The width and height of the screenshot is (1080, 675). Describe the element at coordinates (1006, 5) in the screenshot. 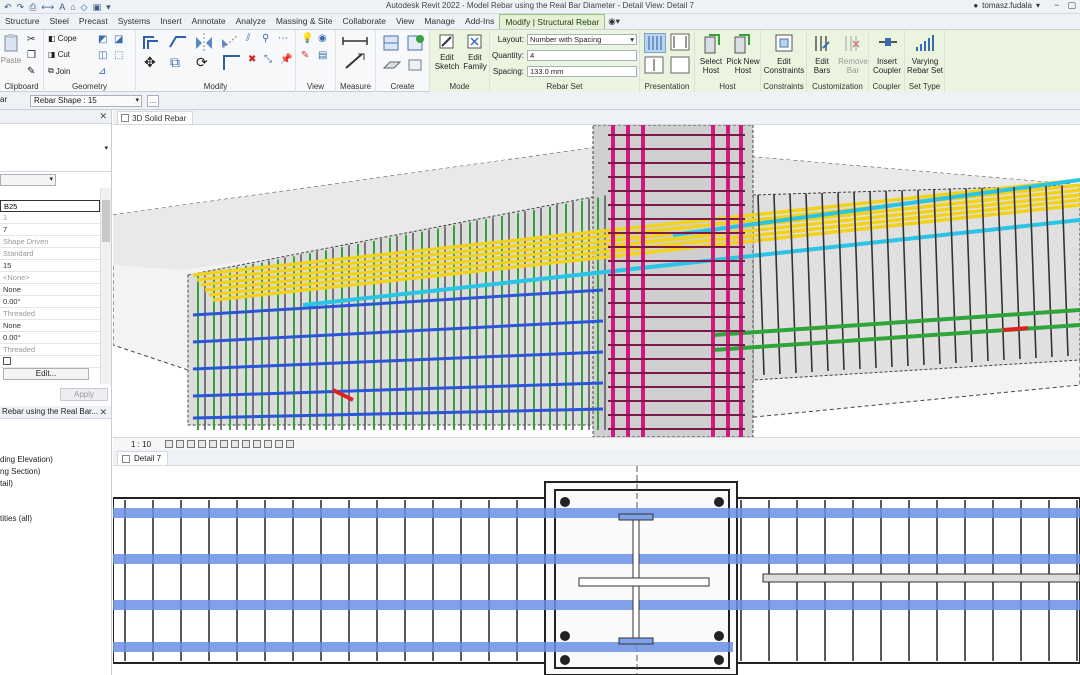

I see `user-menu: ● tomasz.fudala ▾` at that location.